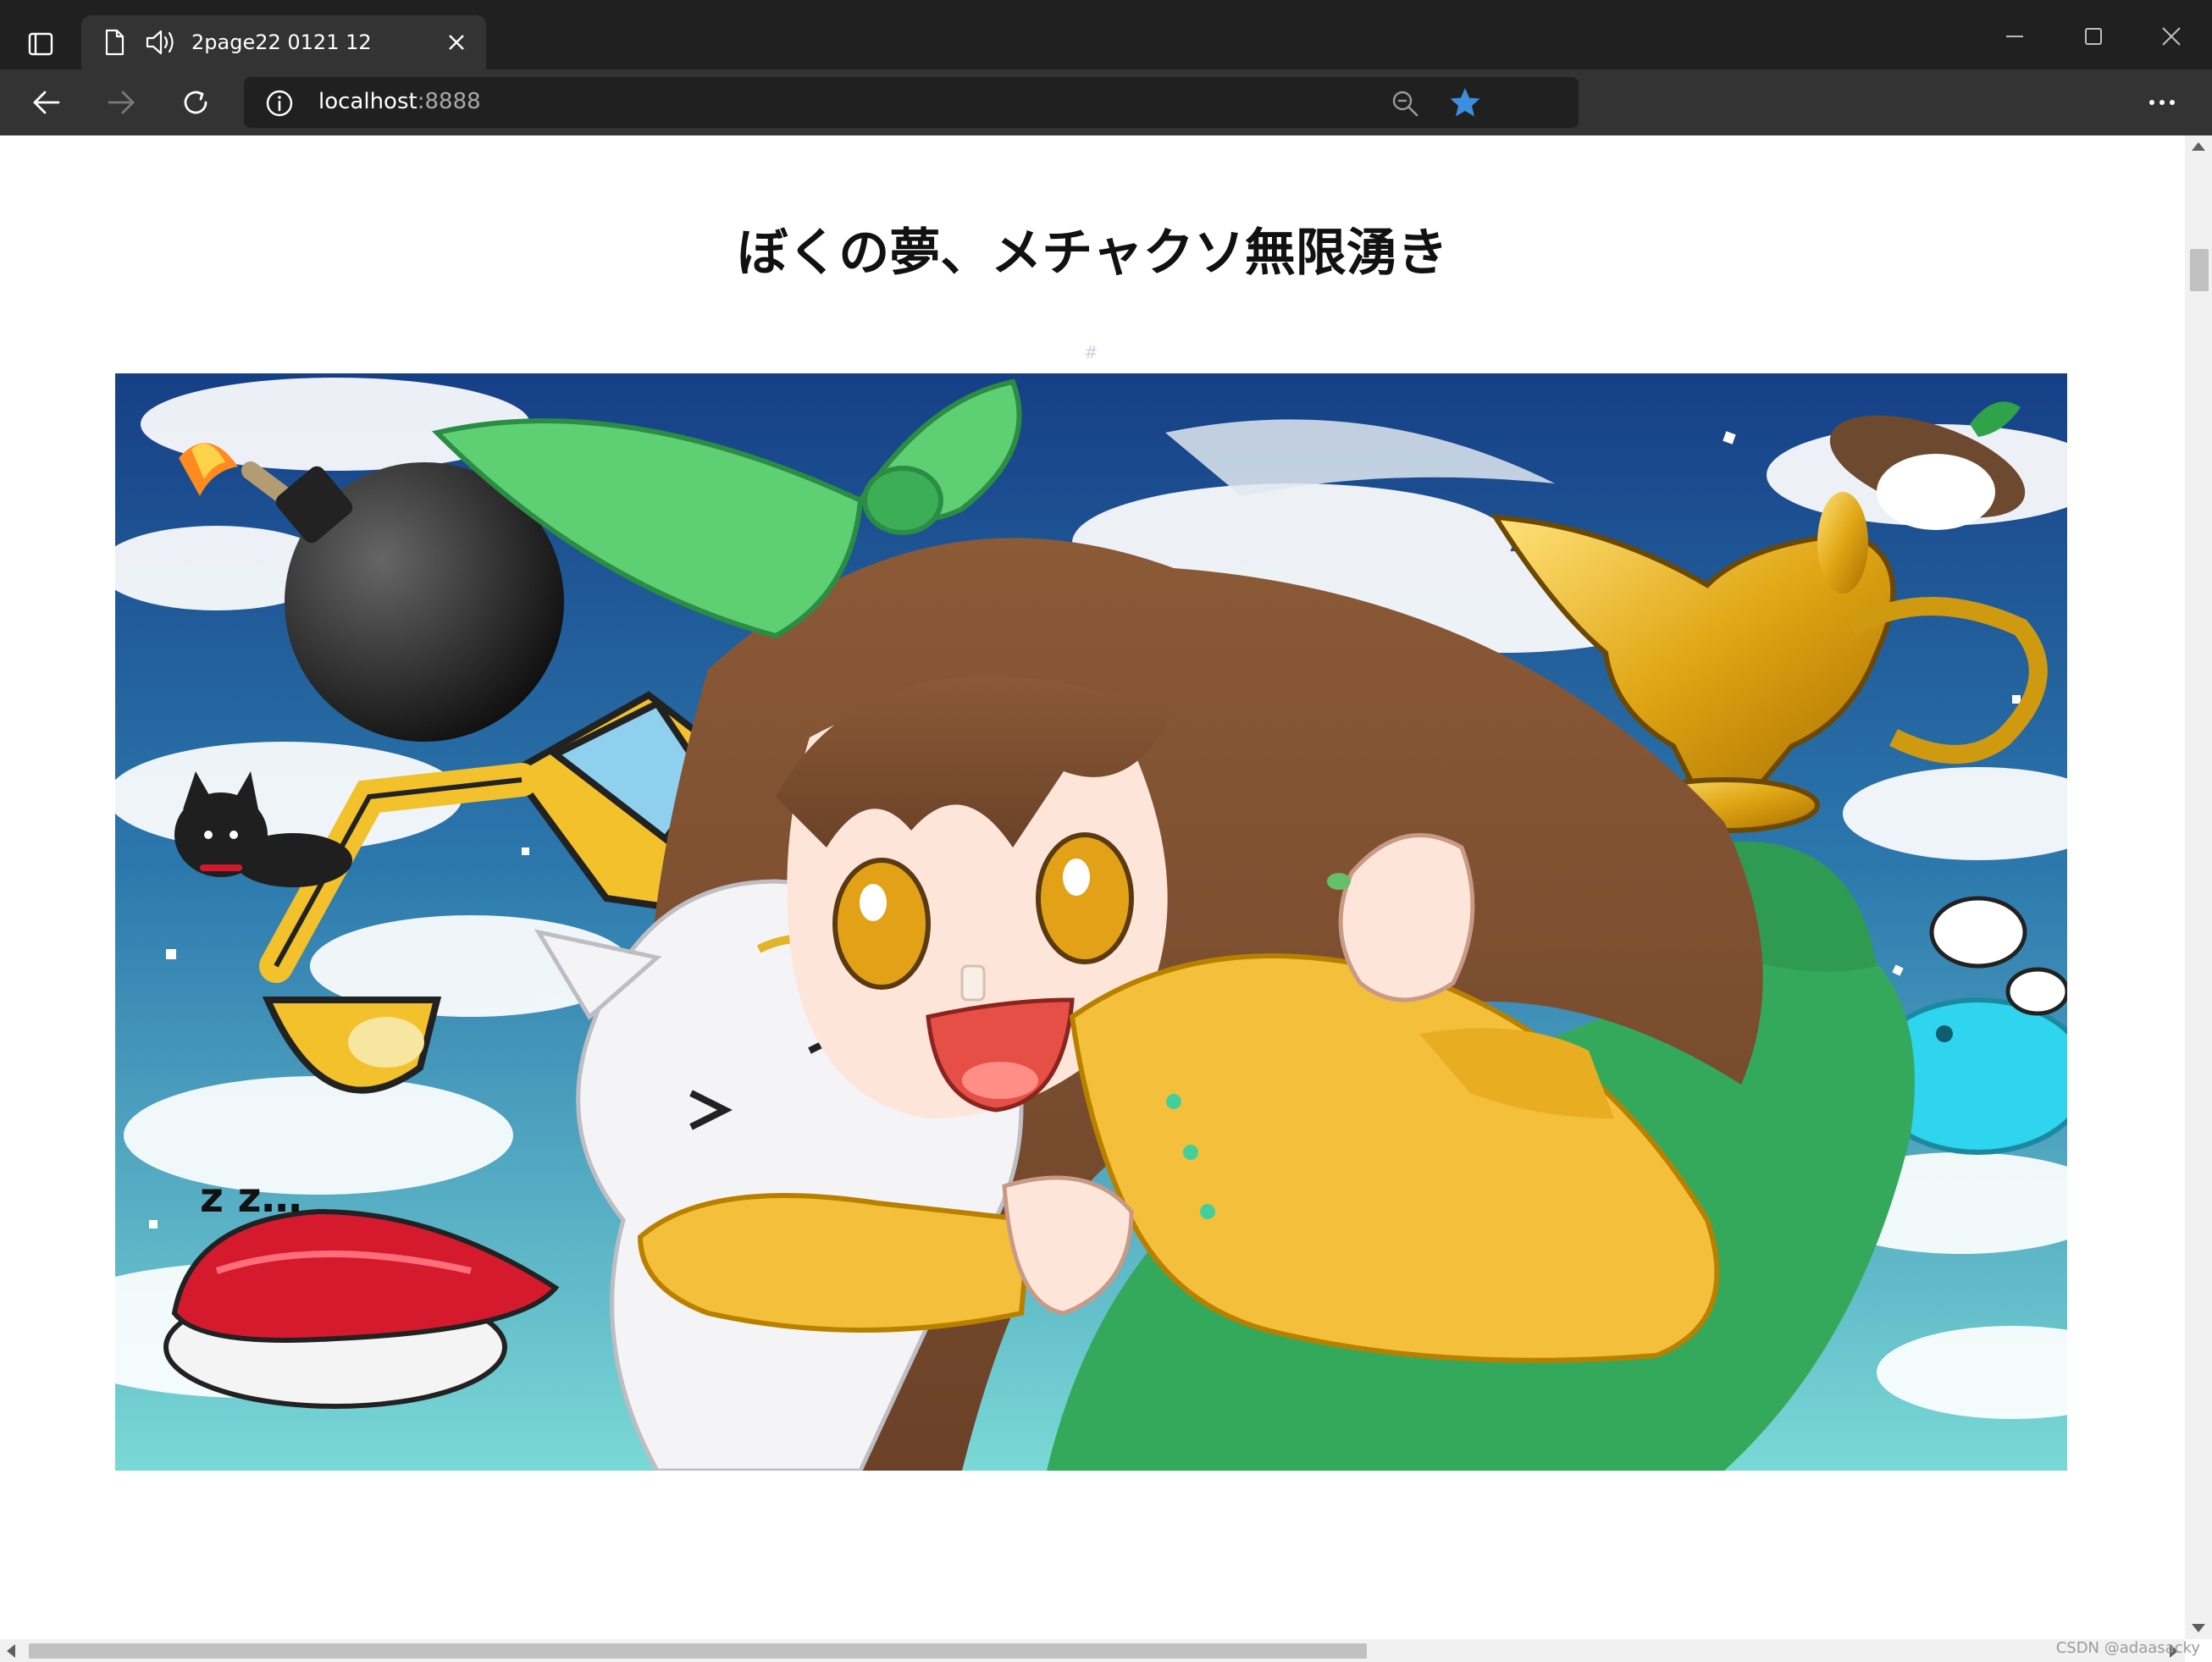  Describe the element at coordinates (1405, 103) in the screenshot. I see `zoom-out-icon` at that location.